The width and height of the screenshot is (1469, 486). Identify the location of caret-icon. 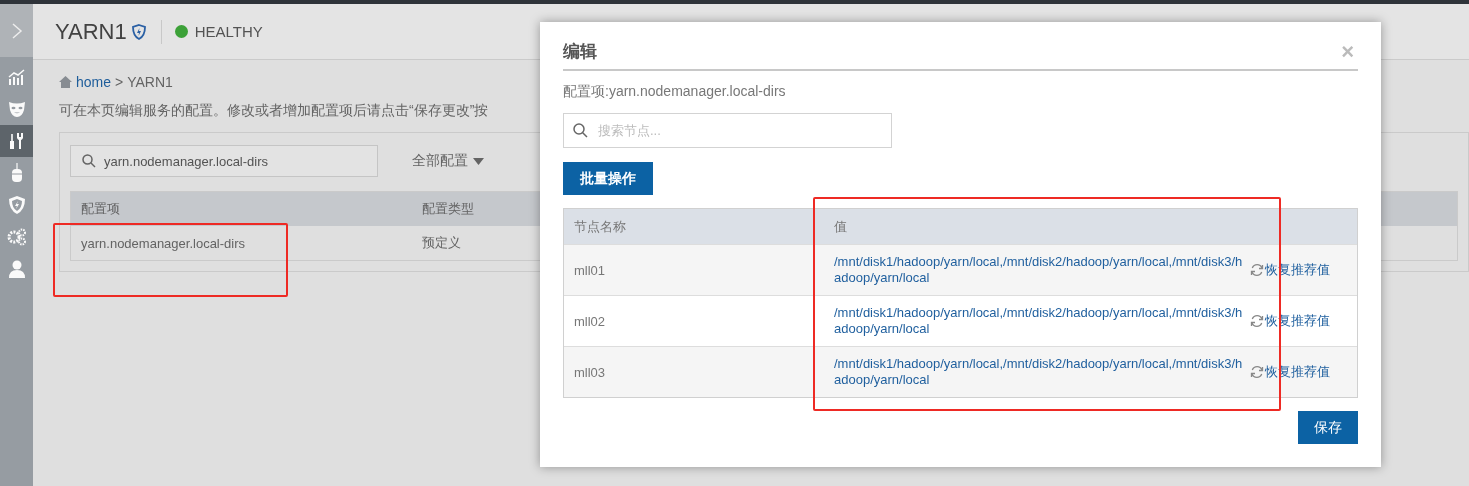
(478, 161).